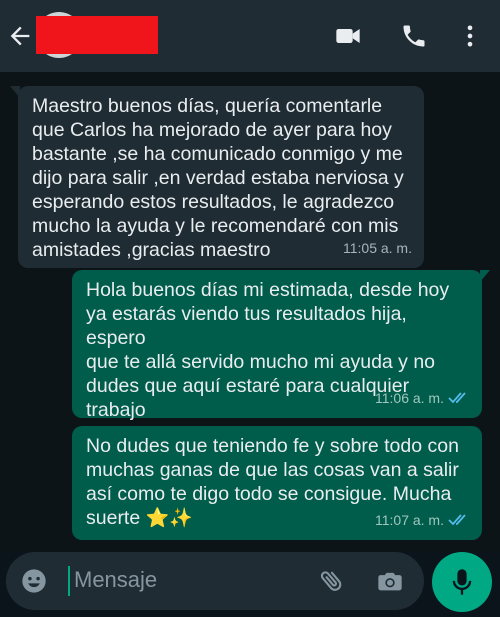 Image resolution: width=500 pixels, height=617 pixels. I want to click on message-time: 11:07 a. m., so click(409, 520).